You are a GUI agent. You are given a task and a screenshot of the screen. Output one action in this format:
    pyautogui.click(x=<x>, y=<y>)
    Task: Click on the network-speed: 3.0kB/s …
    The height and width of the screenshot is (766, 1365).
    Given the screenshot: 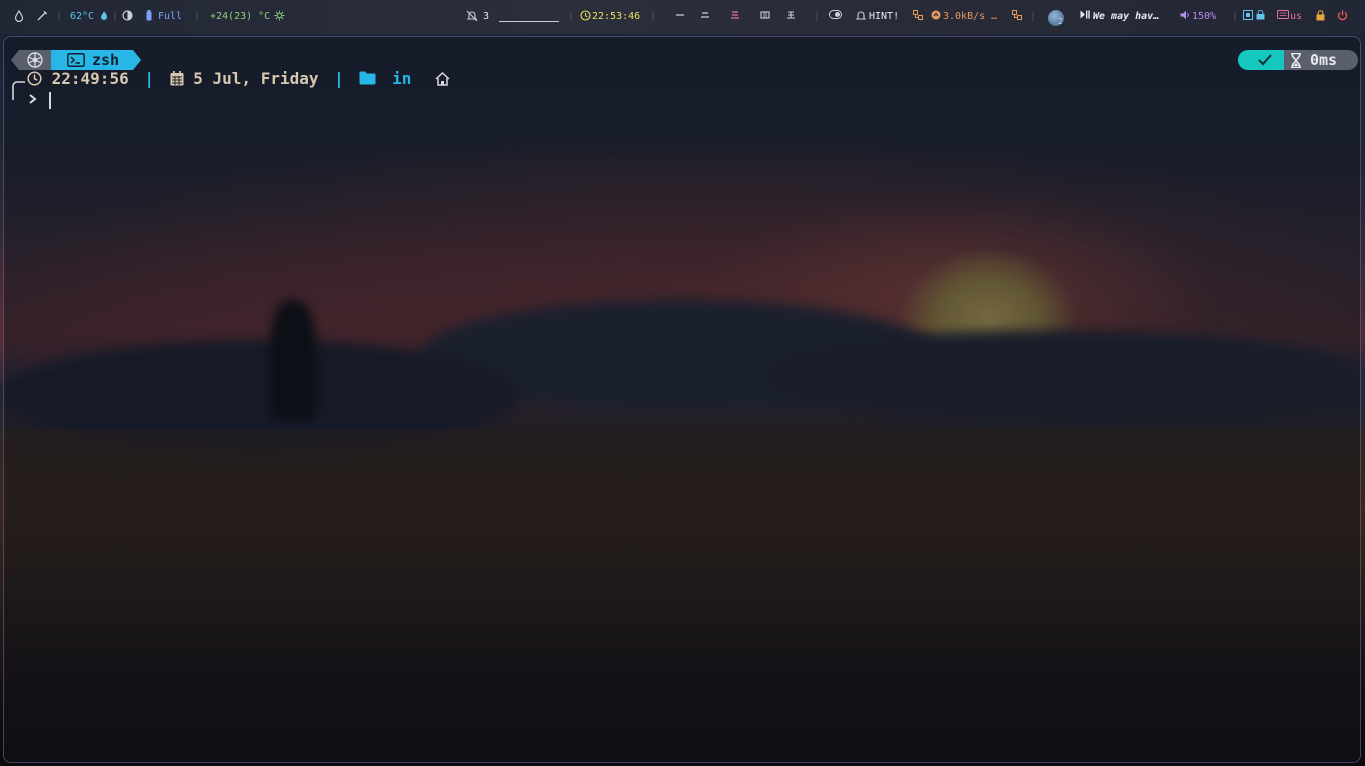 What is the action you would take?
    pyautogui.click(x=970, y=16)
    